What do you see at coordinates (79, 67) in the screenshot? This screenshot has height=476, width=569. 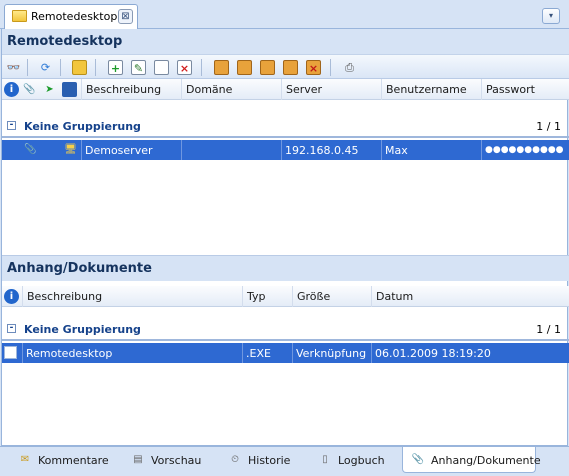 I see `lock-icon` at bounding box center [79, 67].